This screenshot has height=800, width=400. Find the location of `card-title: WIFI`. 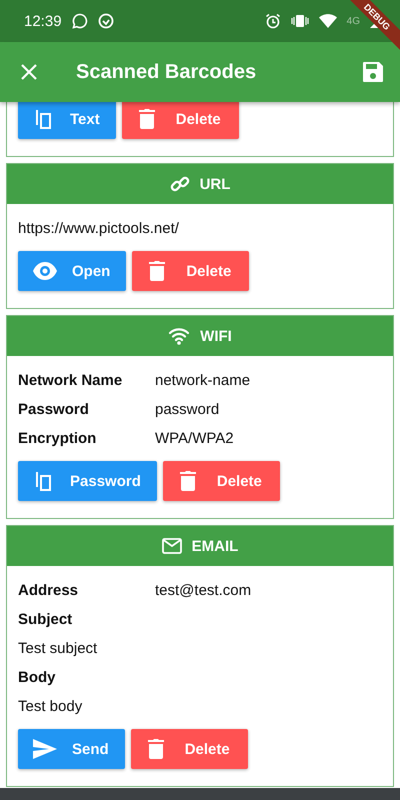

card-title: WIFI is located at coordinates (216, 336).